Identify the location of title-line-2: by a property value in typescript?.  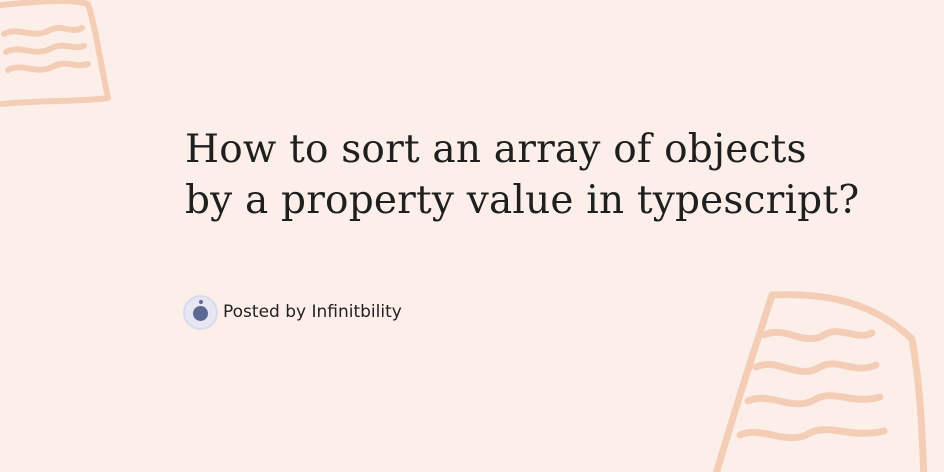
(522, 200).